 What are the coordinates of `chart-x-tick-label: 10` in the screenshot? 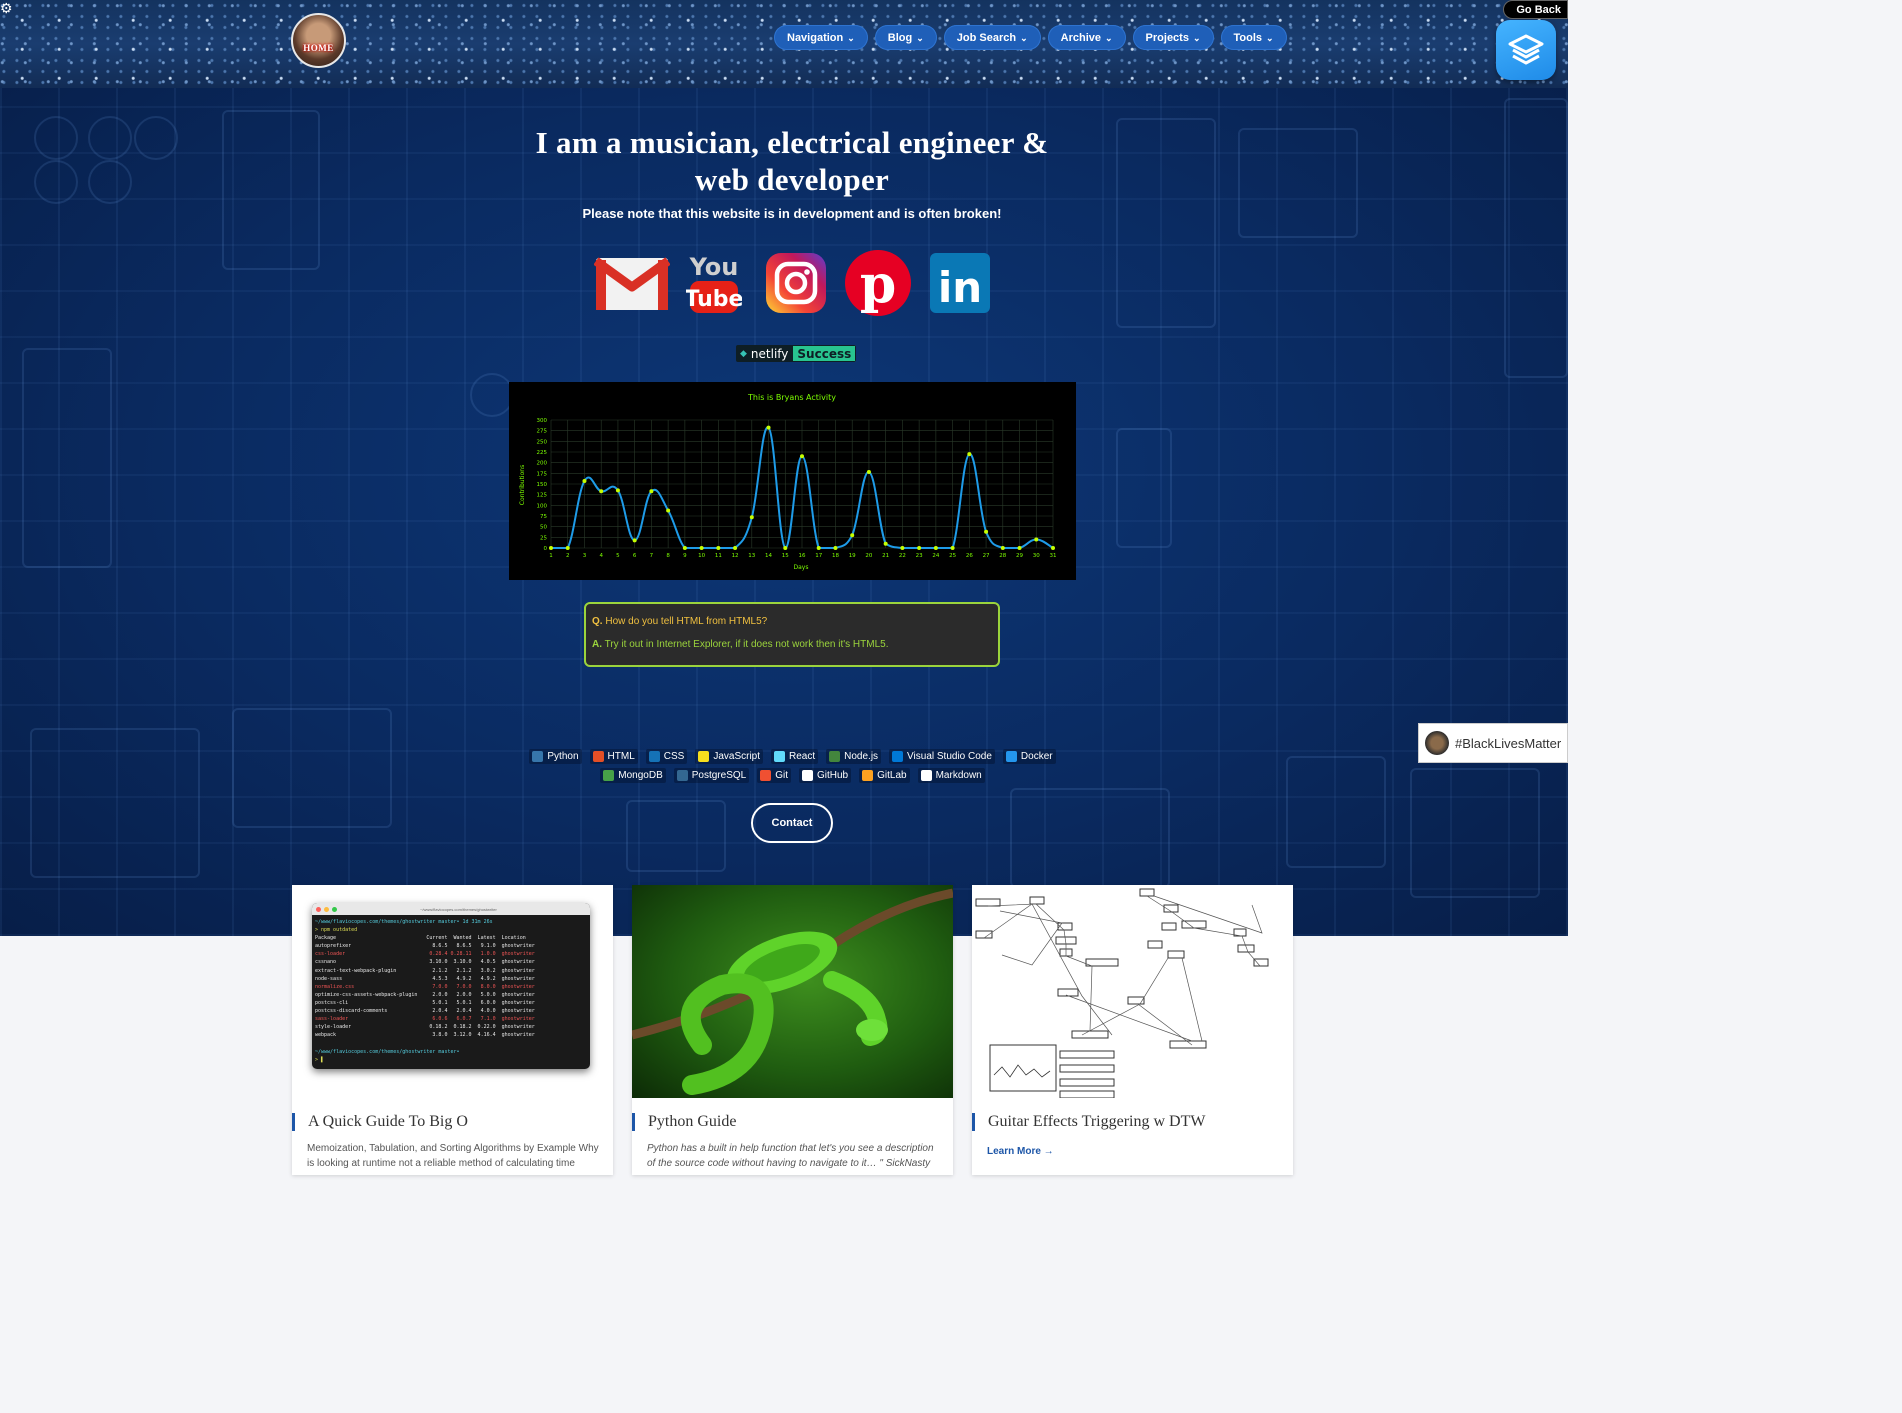 It's located at (701, 556).